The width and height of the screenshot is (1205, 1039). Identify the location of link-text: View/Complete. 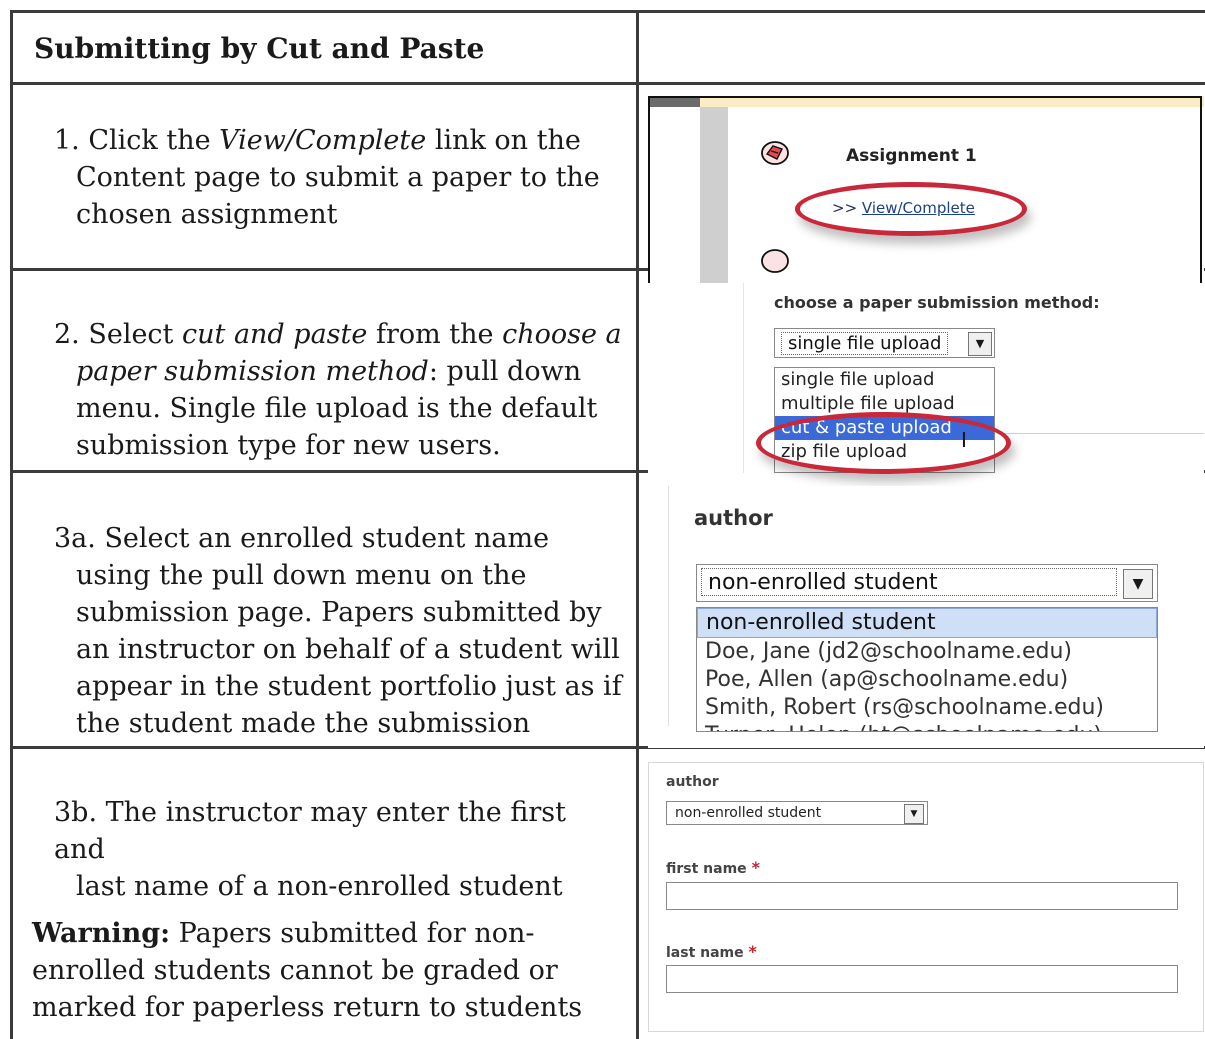
(918, 208).